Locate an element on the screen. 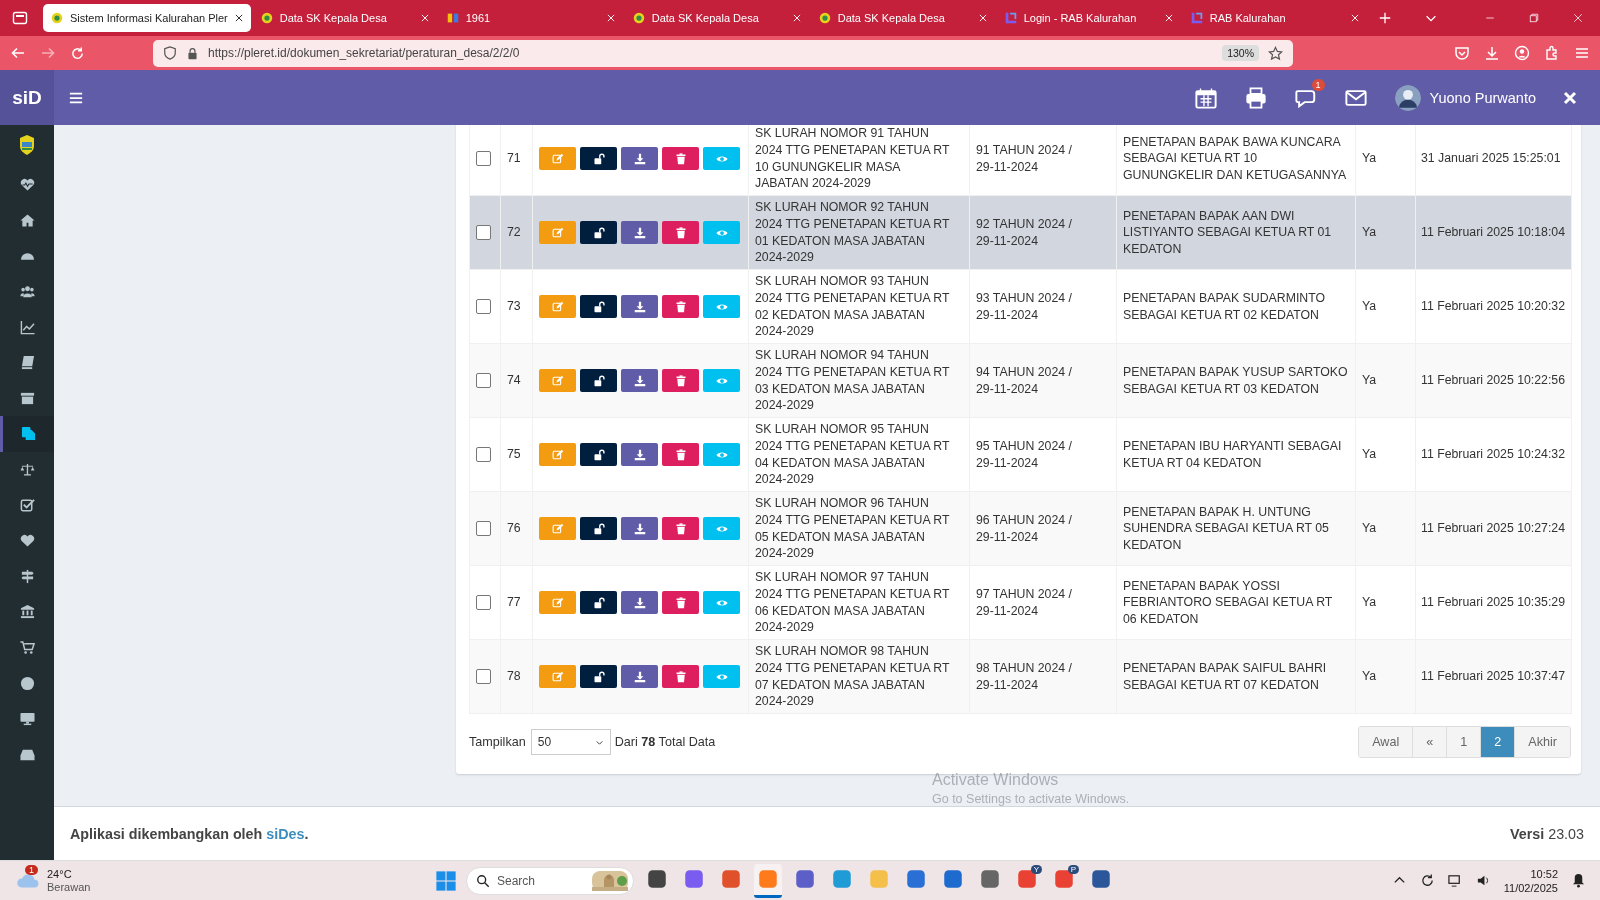 Image resolution: width=1600 pixels, height=900 pixels. page-button: « is located at coordinates (1429, 742).